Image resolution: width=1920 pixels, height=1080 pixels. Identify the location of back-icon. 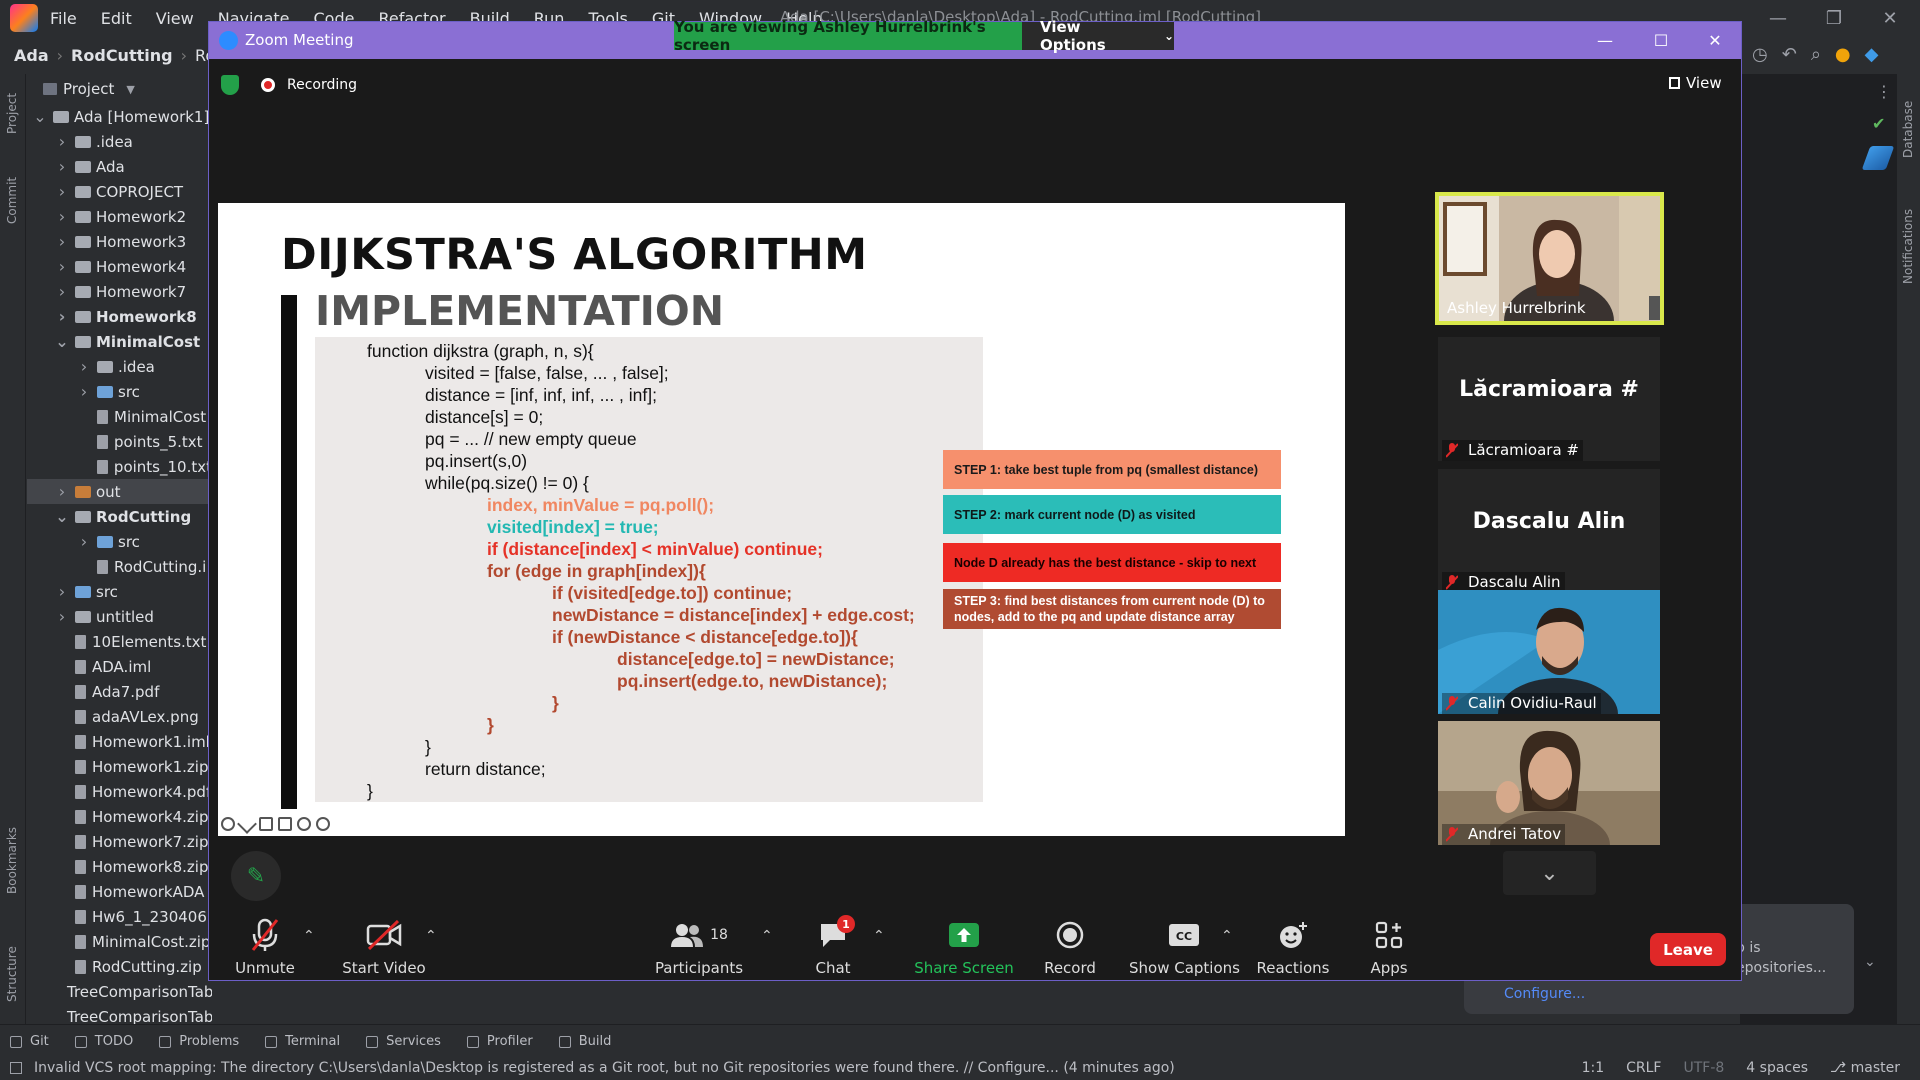
(228, 824).